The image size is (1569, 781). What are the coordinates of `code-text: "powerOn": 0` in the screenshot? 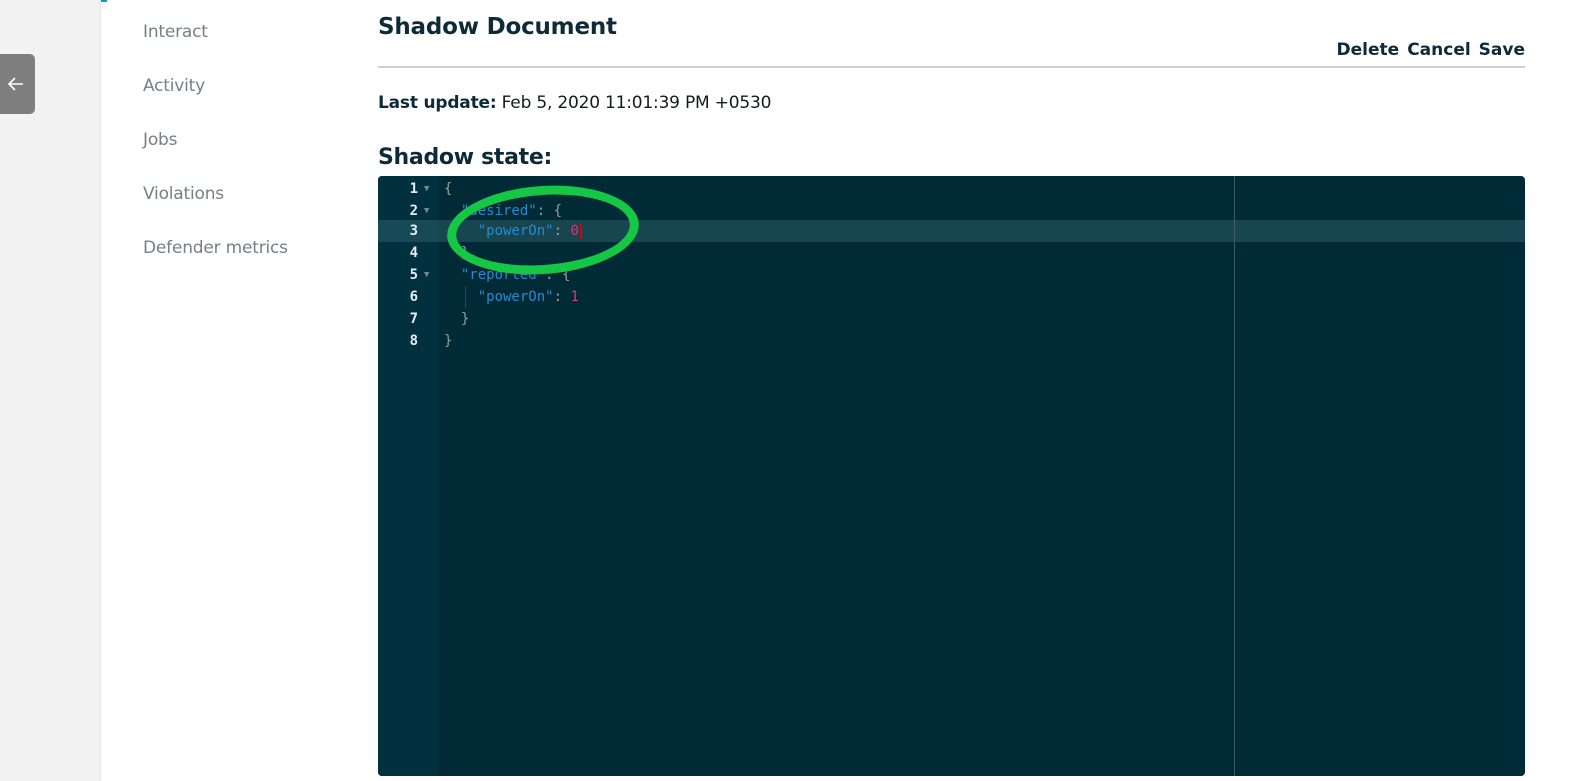 It's located at (513, 231).